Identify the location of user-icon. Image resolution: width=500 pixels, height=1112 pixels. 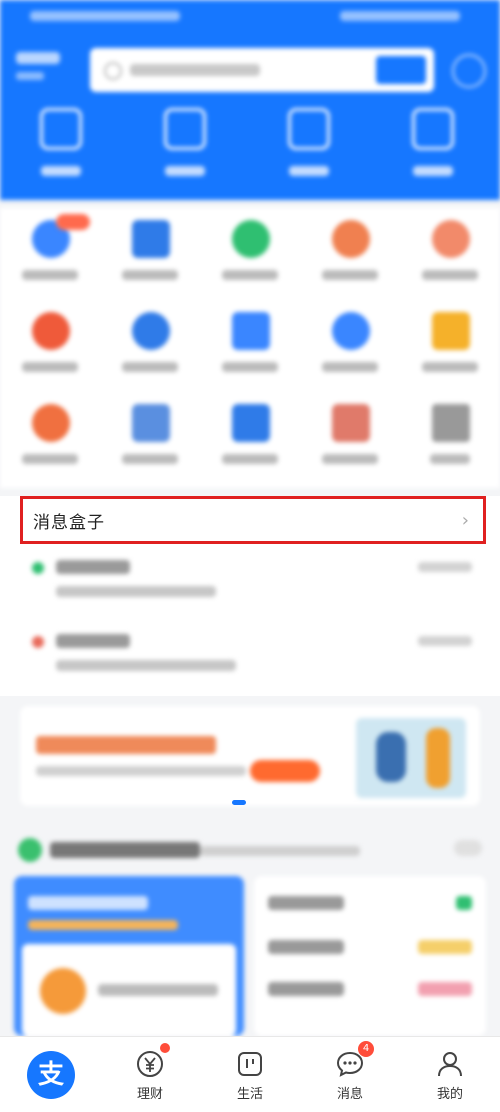
(450, 1064).